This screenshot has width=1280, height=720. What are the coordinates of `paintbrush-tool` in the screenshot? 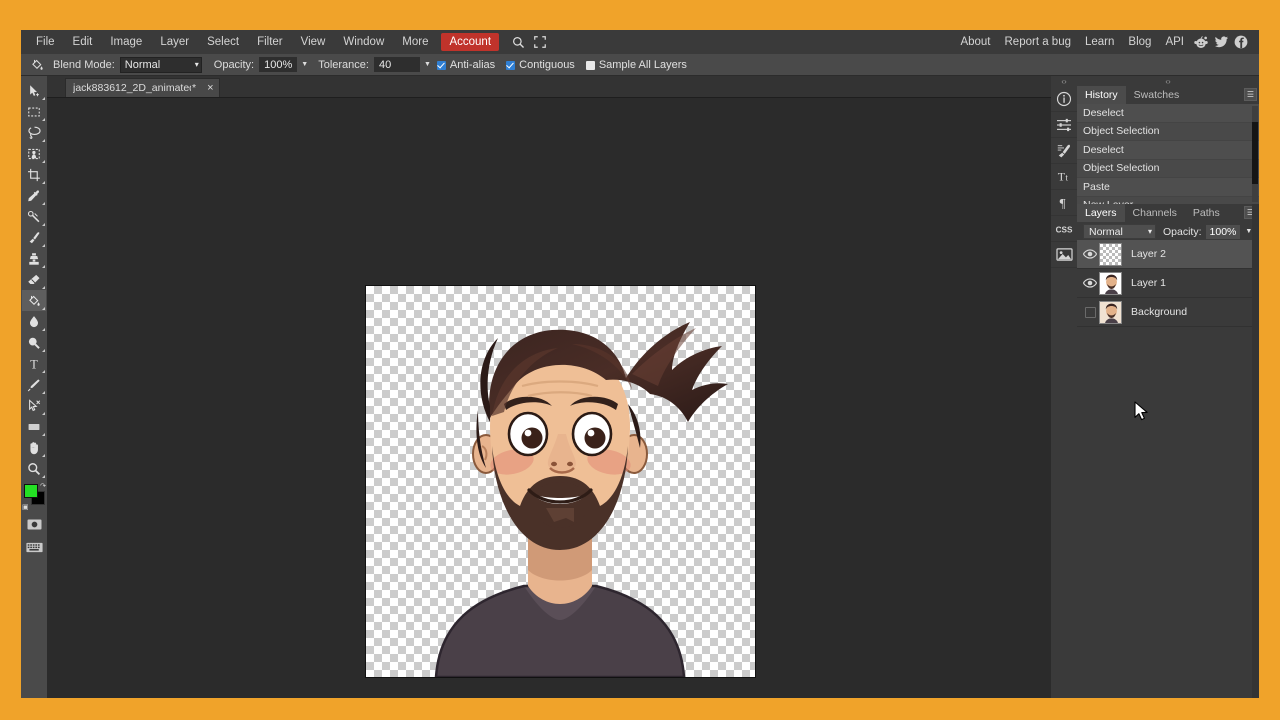 It's located at (34, 237).